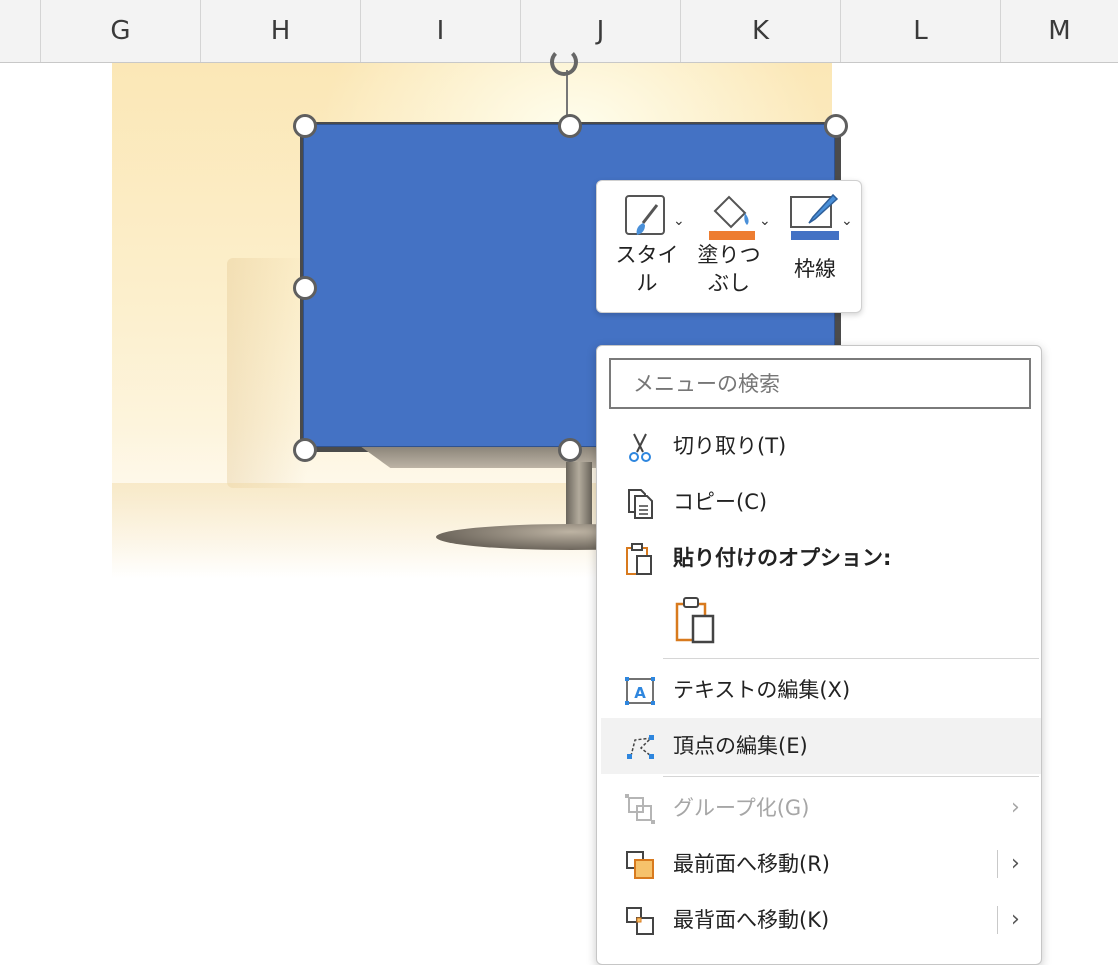  I want to click on menu-item-edit-points: 頂点の編集(E), so click(821, 746).